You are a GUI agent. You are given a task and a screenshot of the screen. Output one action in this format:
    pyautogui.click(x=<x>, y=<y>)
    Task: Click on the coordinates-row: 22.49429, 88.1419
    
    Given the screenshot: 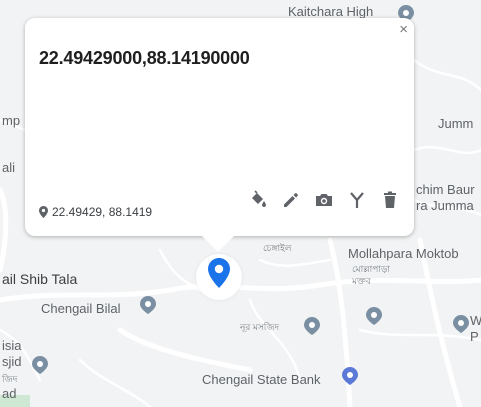 What is the action you would take?
    pyautogui.click(x=95, y=212)
    